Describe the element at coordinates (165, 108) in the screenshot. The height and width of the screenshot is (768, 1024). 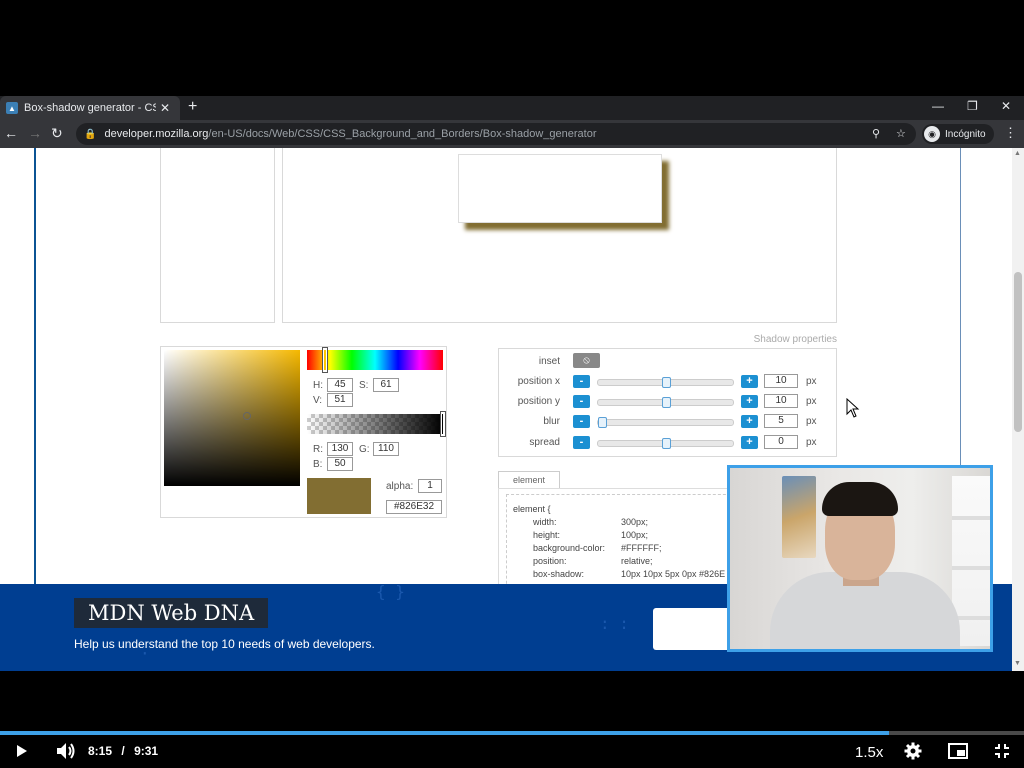
I see `close-tab-icon: ✕` at that location.